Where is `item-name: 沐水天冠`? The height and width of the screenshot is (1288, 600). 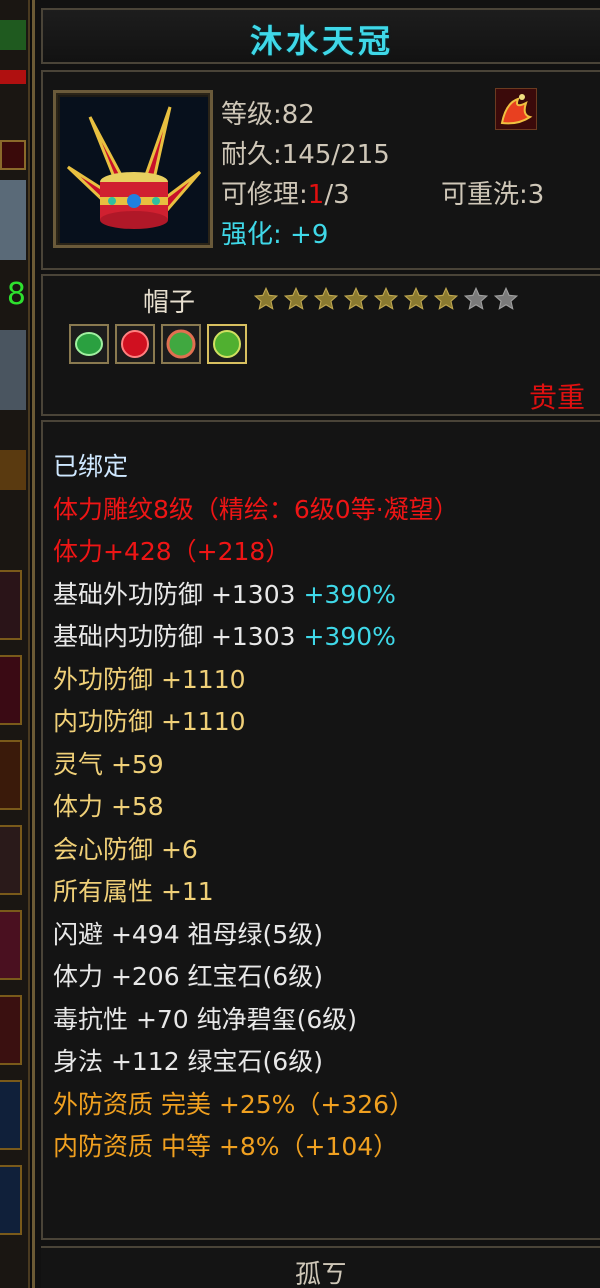
item-name: 沐水天冠 is located at coordinates (321, 41).